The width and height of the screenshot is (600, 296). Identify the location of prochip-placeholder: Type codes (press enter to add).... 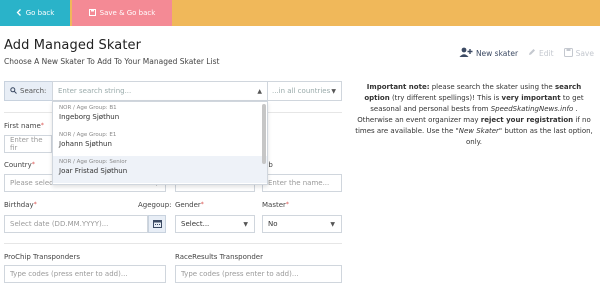
(69, 274).